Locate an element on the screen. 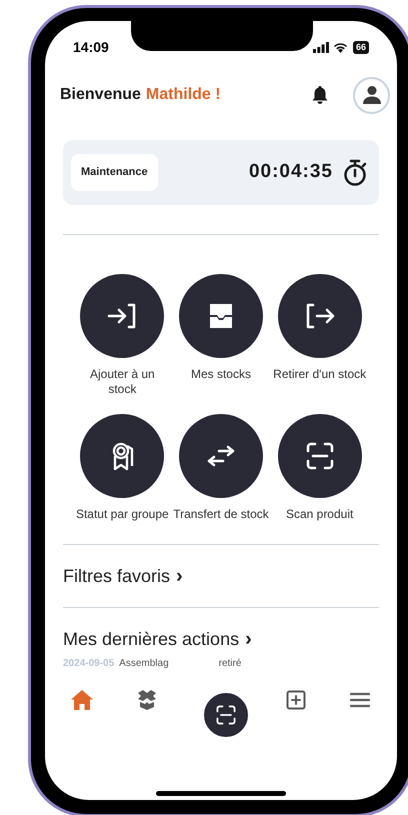 The height and width of the screenshot is (815, 408). user-name: Mathilde ! is located at coordinates (183, 95).